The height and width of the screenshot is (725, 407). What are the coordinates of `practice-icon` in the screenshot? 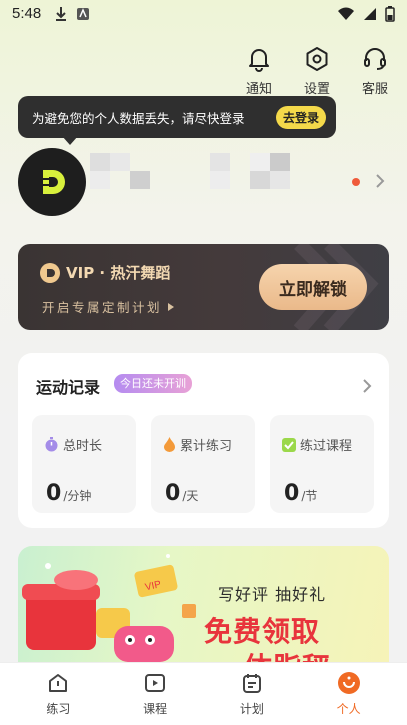 It's located at (58, 683).